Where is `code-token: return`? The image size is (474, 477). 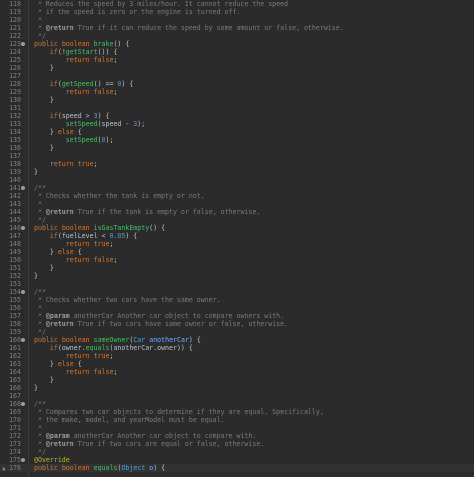
code-token: return is located at coordinates (77, 244).